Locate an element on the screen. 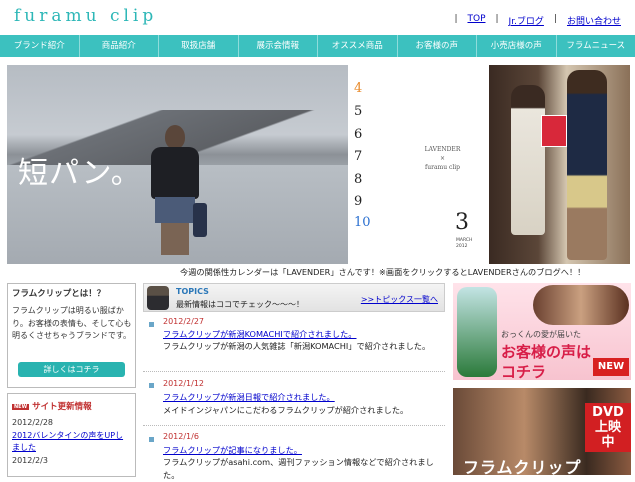 The image size is (635, 482). update-date: 2012/2/3 is located at coordinates (30, 460).